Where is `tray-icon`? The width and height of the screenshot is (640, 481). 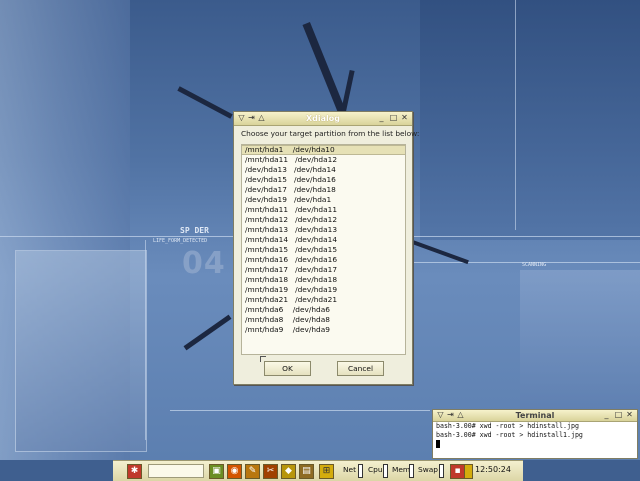 tray-icon is located at coordinates (468, 471).